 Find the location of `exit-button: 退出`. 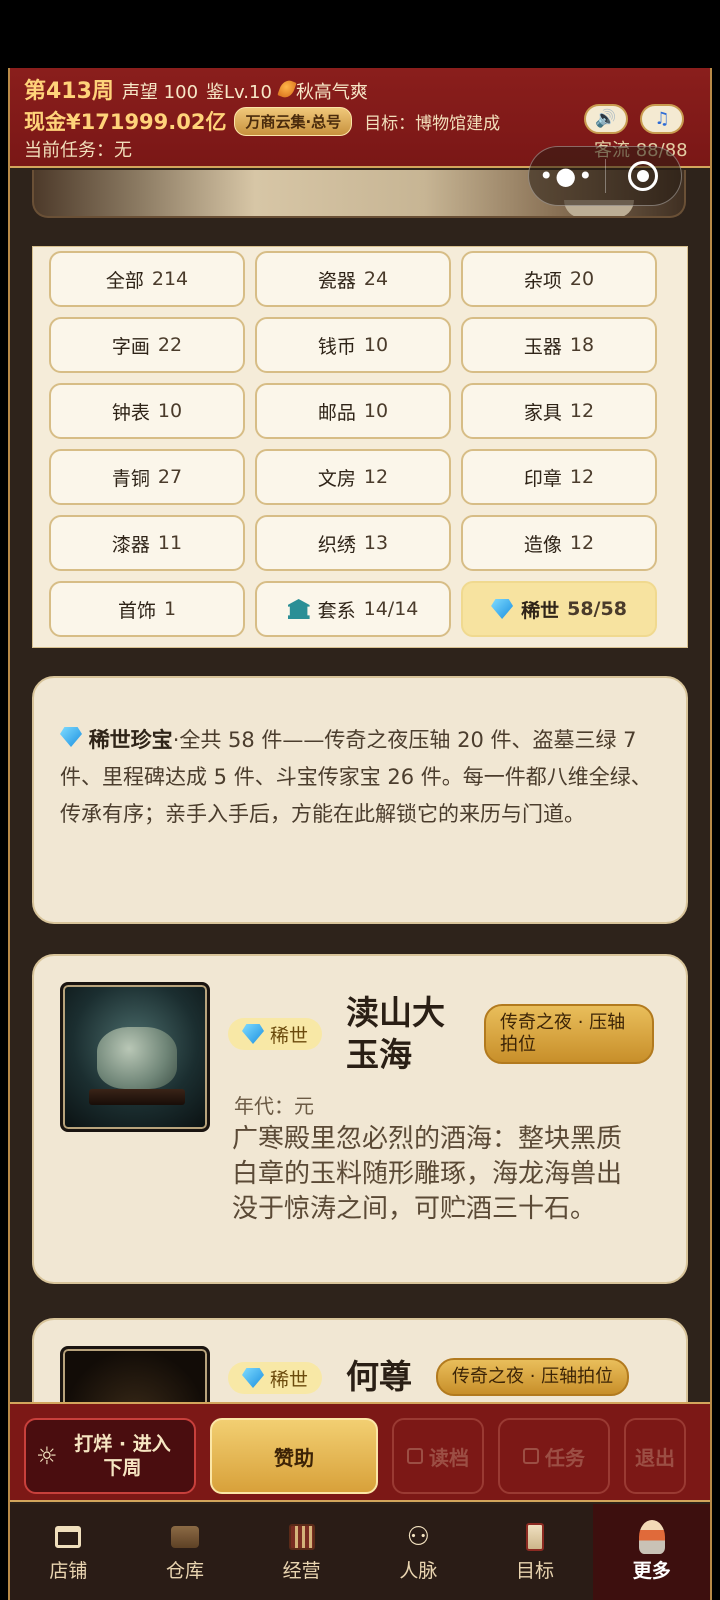

exit-button: 退出 is located at coordinates (655, 1456).